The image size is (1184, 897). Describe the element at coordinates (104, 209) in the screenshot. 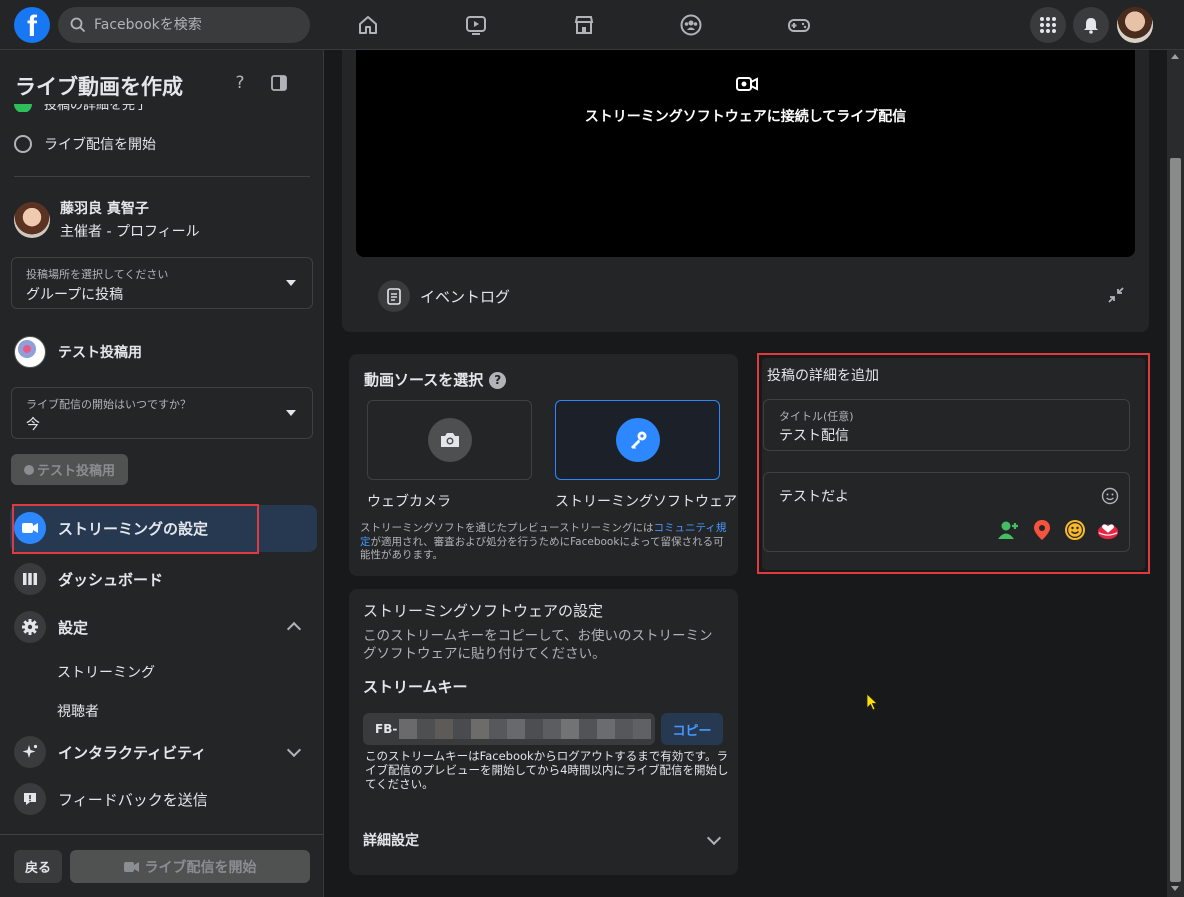

I see `host-name: 藤羽良 真智子` at that location.